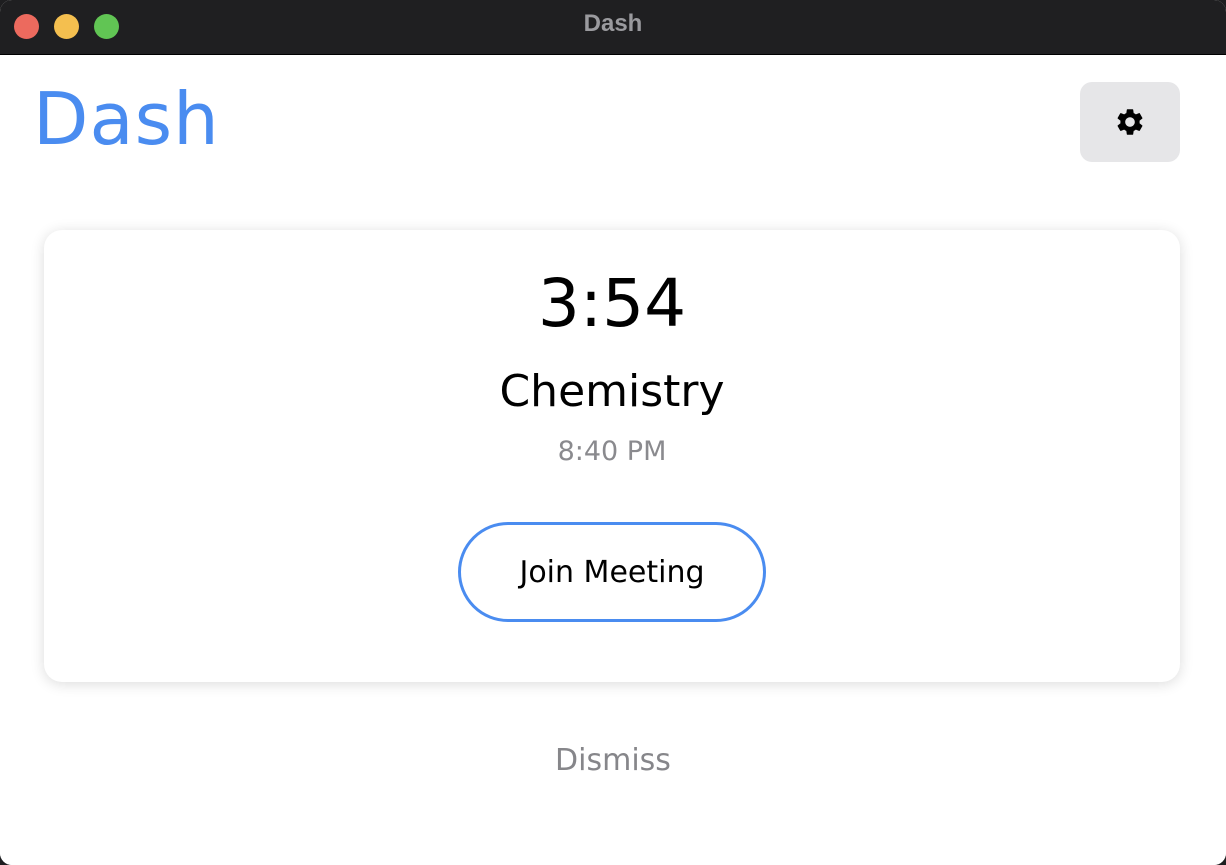 The width and height of the screenshot is (1226, 865). Describe the element at coordinates (613, 761) in the screenshot. I see `dismiss-button: Dismiss` at that location.